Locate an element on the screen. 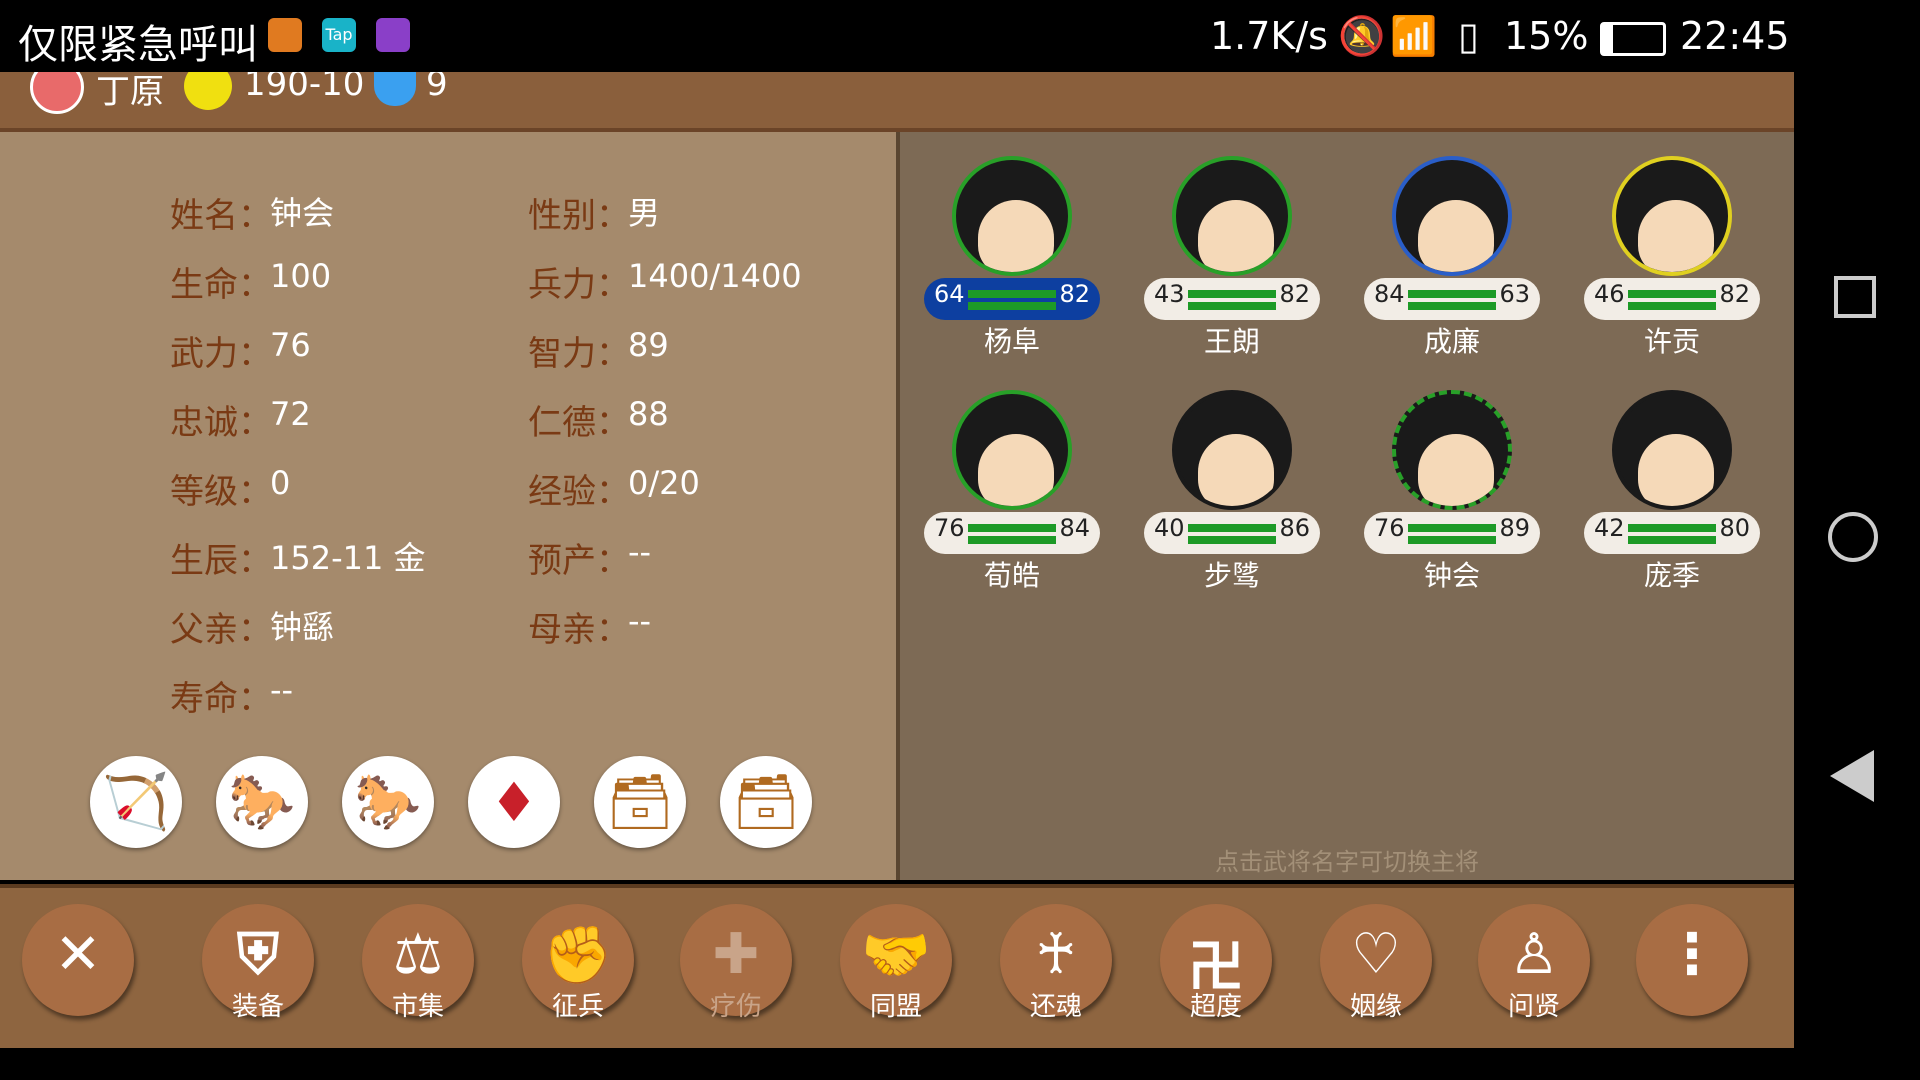  attr-l1-0: 姓名： is located at coordinates (221, 216).